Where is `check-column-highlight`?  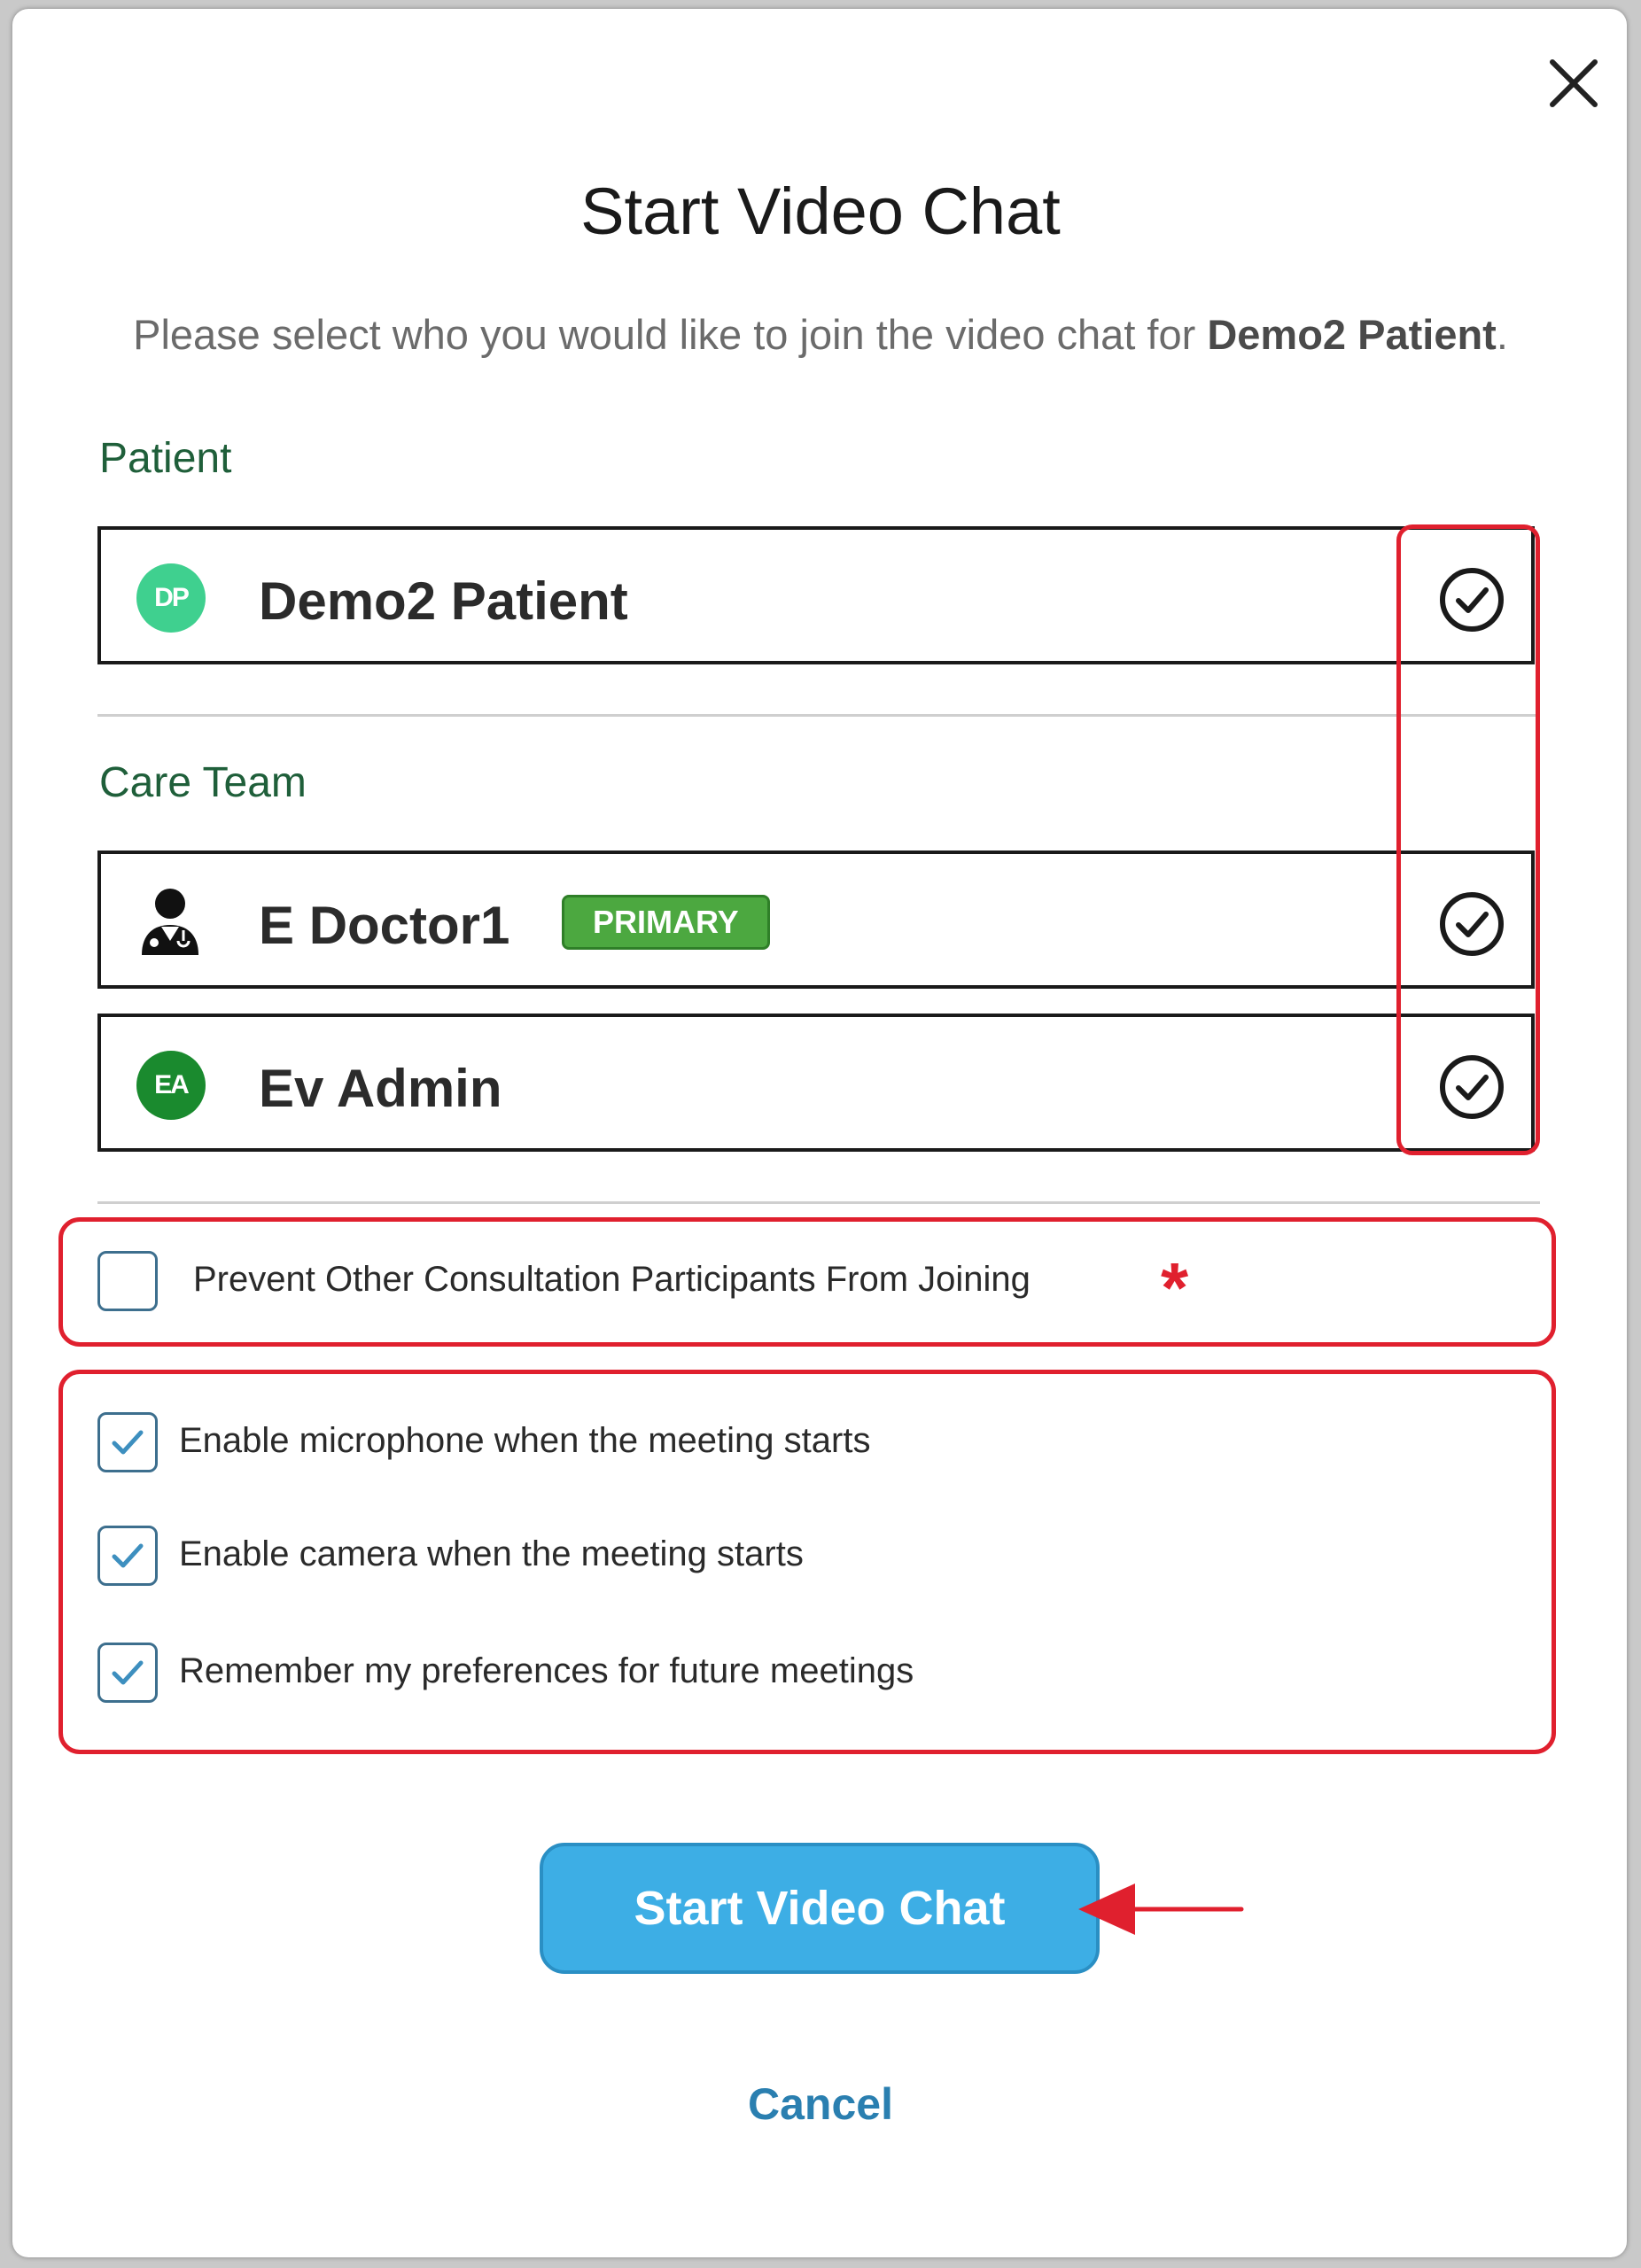
check-column-highlight is located at coordinates (1468, 839).